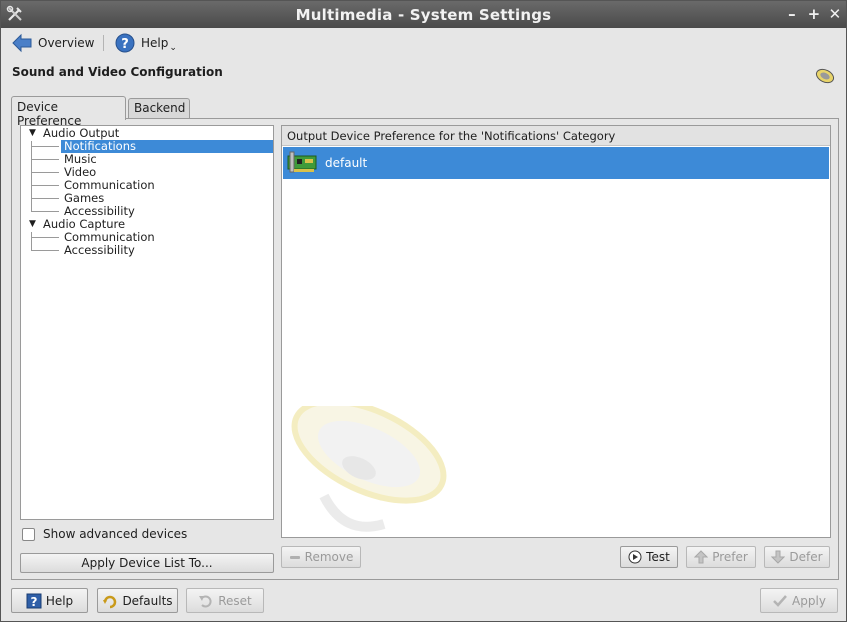  What do you see at coordinates (294, 557) in the screenshot?
I see `remove-icon` at bounding box center [294, 557].